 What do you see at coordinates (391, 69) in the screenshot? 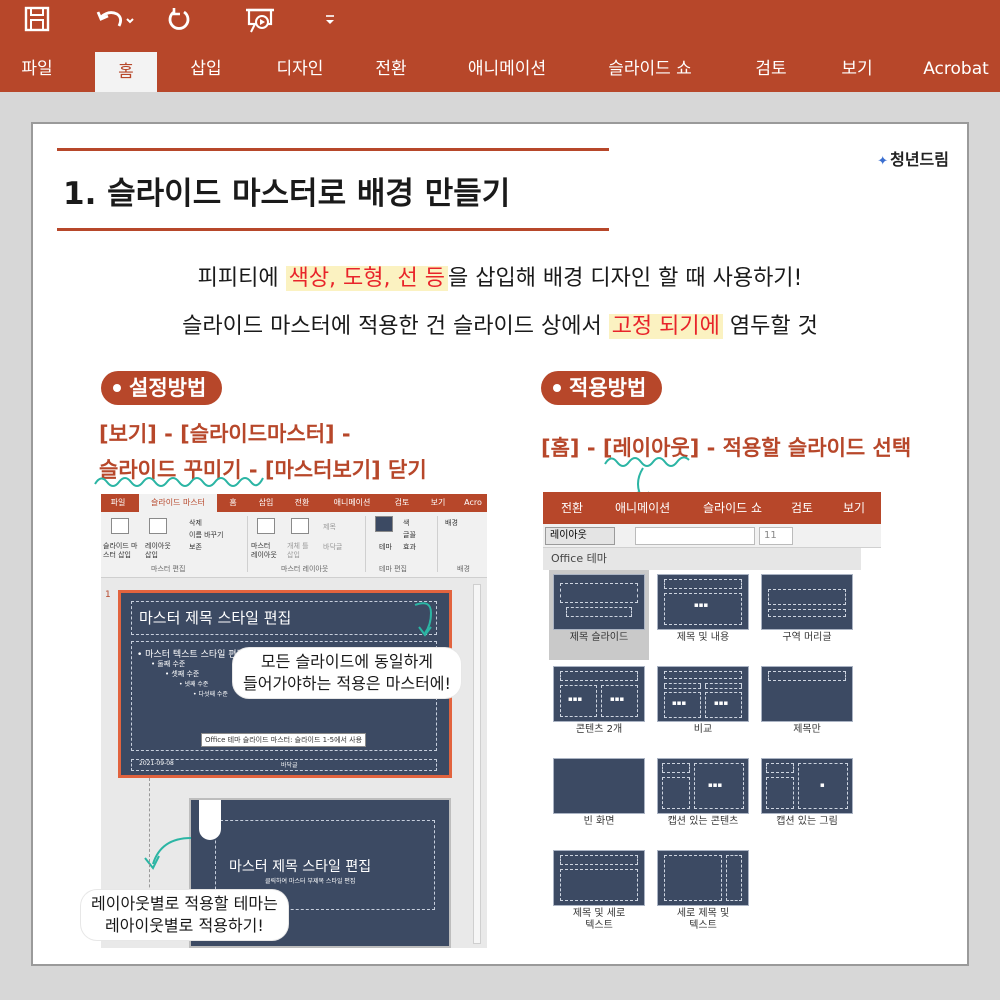
I see `tab-transitions: 전환` at bounding box center [391, 69].